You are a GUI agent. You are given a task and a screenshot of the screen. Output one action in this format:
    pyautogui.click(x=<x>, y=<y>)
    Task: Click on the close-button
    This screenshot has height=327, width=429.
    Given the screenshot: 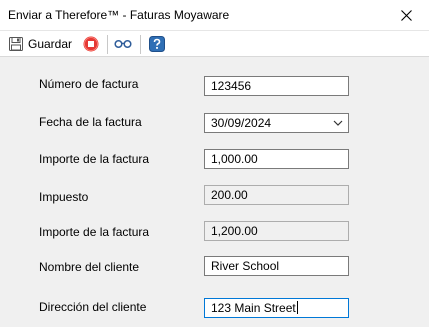 What is the action you would take?
    pyautogui.click(x=406, y=15)
    